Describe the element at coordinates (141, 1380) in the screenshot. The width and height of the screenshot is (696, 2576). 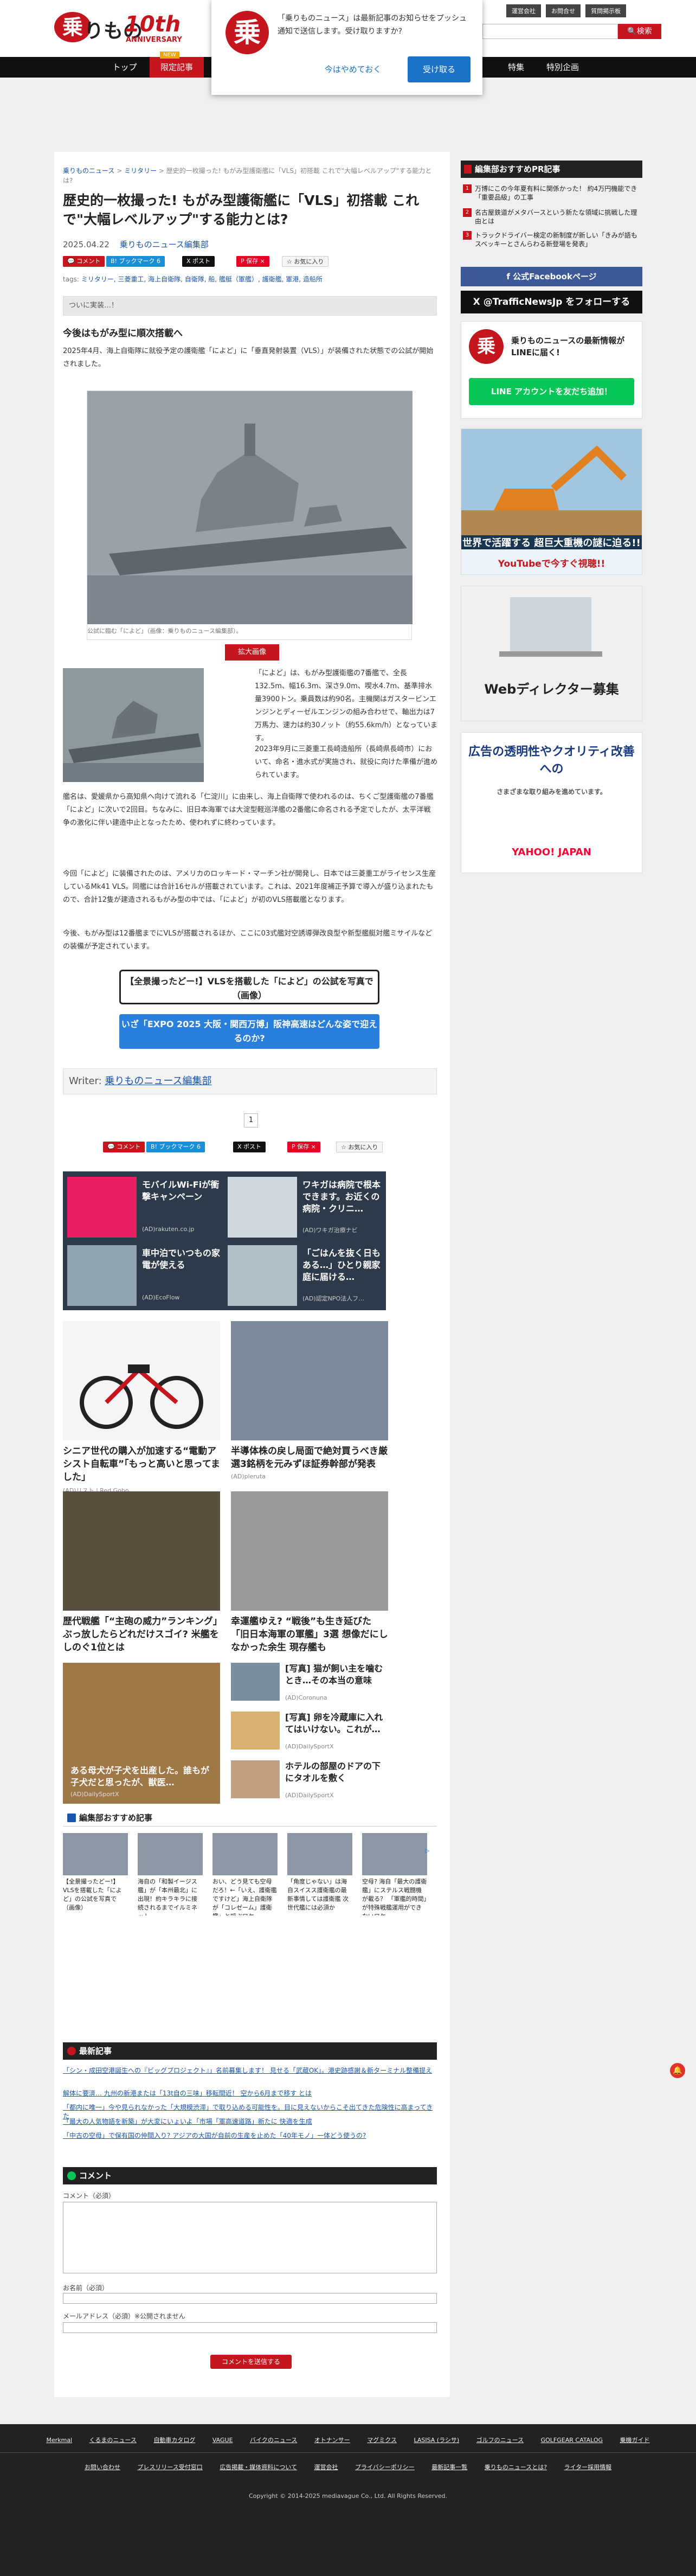
I see `ad-image` at that location.